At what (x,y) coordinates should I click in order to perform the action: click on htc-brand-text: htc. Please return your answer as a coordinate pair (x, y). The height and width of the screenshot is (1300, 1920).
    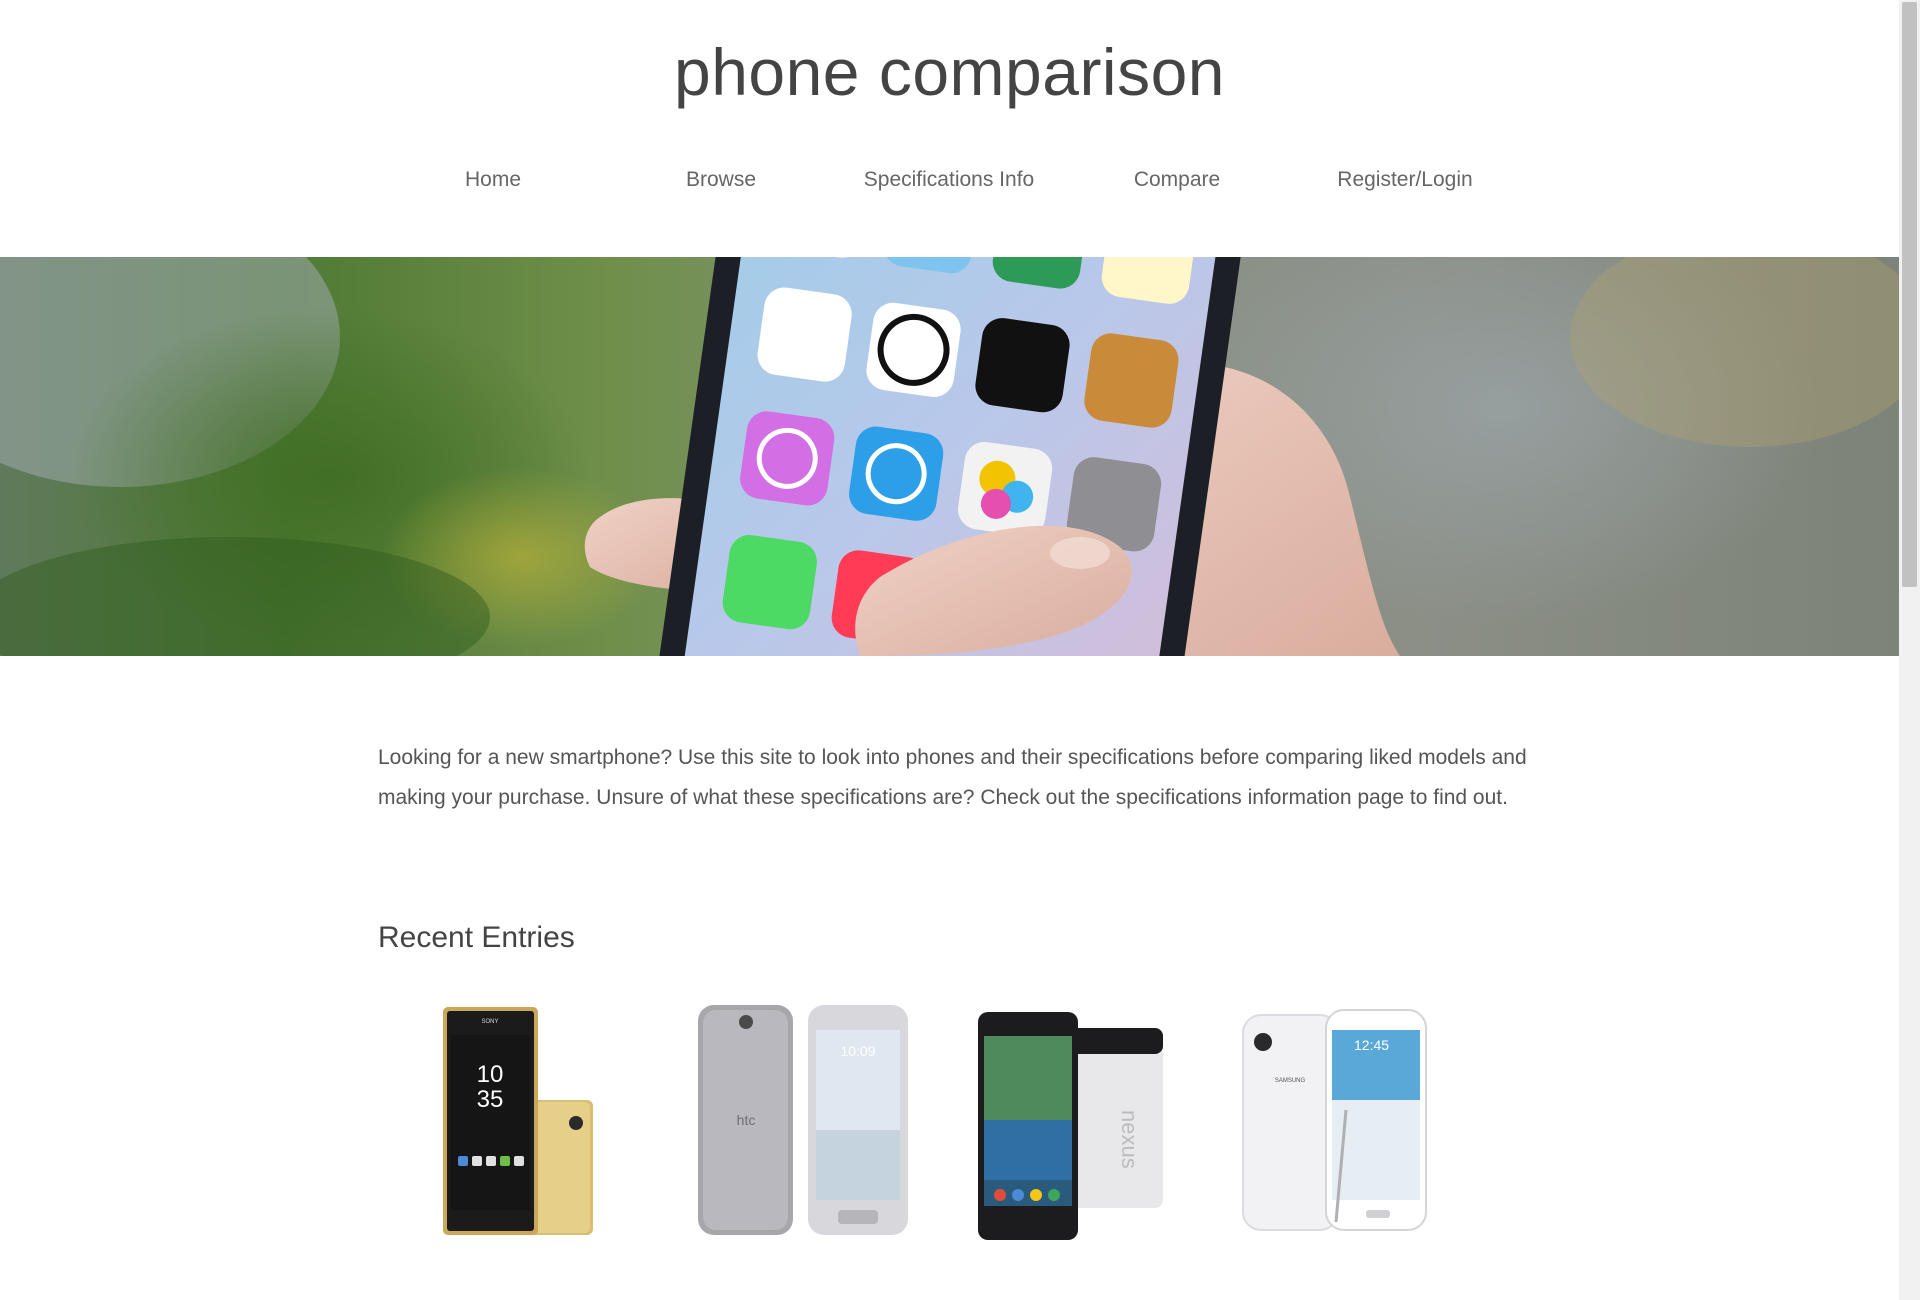
    Looking at the image, I should click on (746, 1120).